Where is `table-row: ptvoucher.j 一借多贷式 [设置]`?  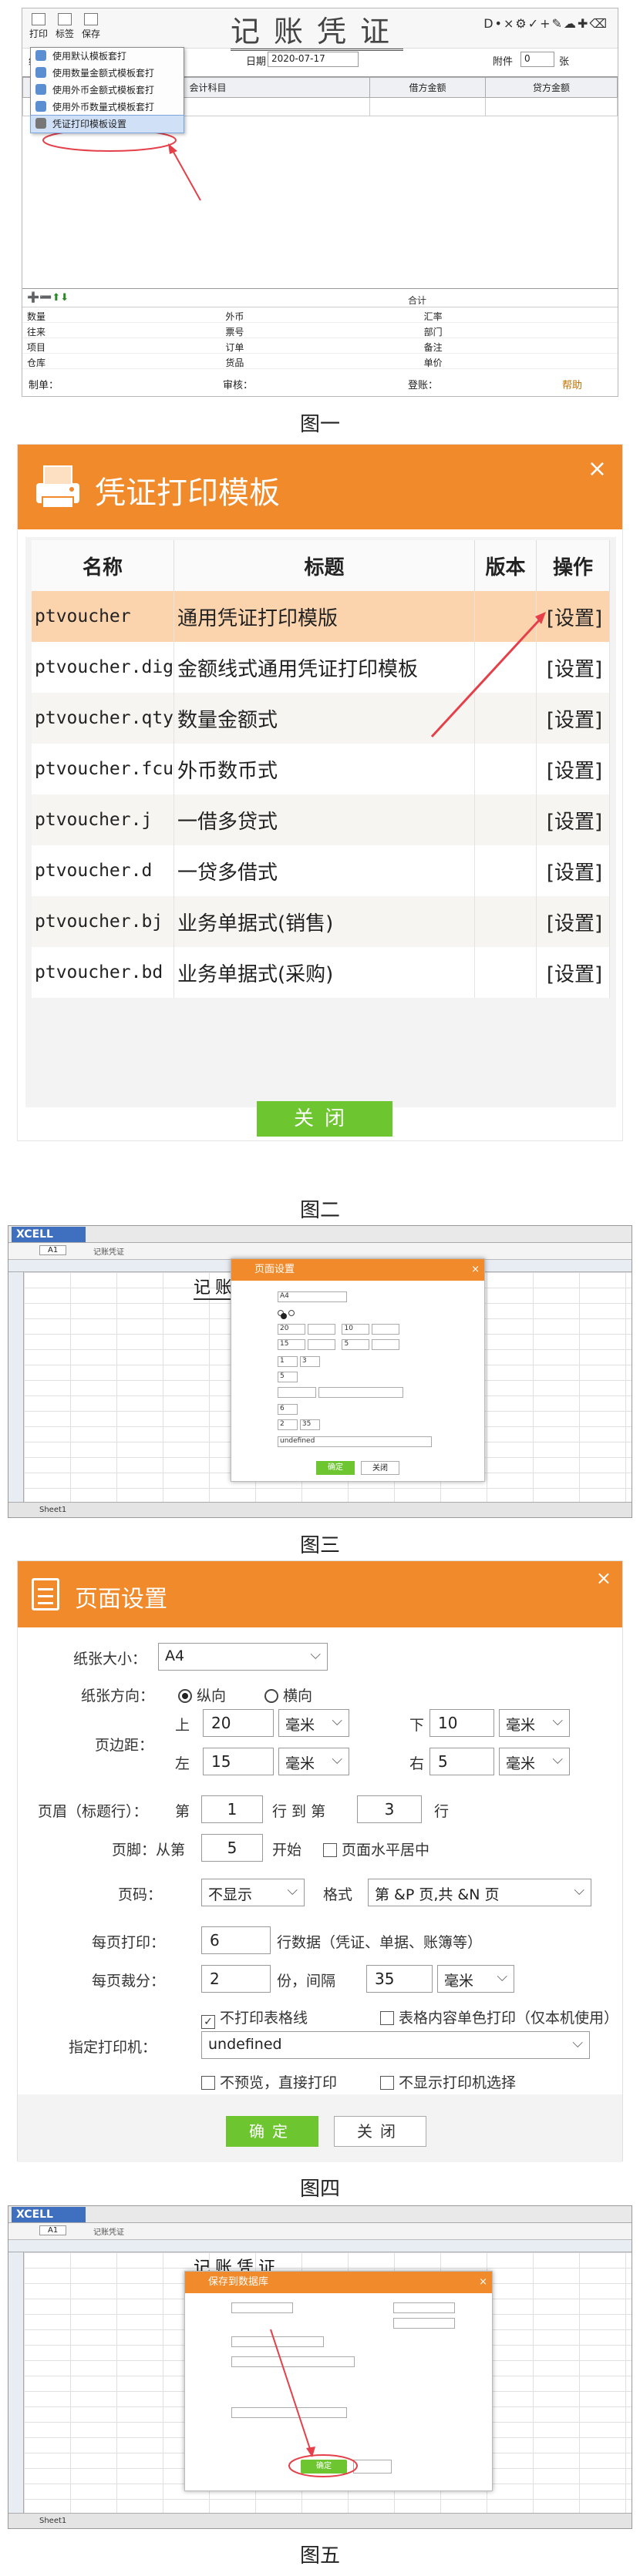
table-row: ptvoucher.j 一借多贷式 [设置] is located at coordinates (321, 819).